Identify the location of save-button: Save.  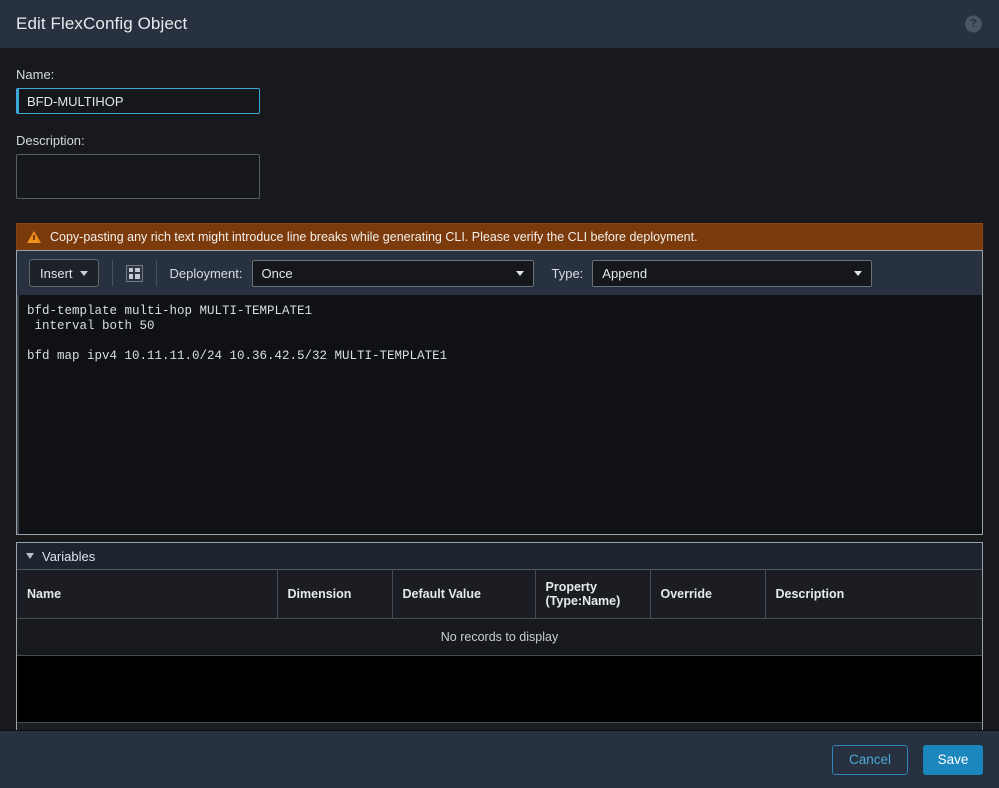
(953, 759).